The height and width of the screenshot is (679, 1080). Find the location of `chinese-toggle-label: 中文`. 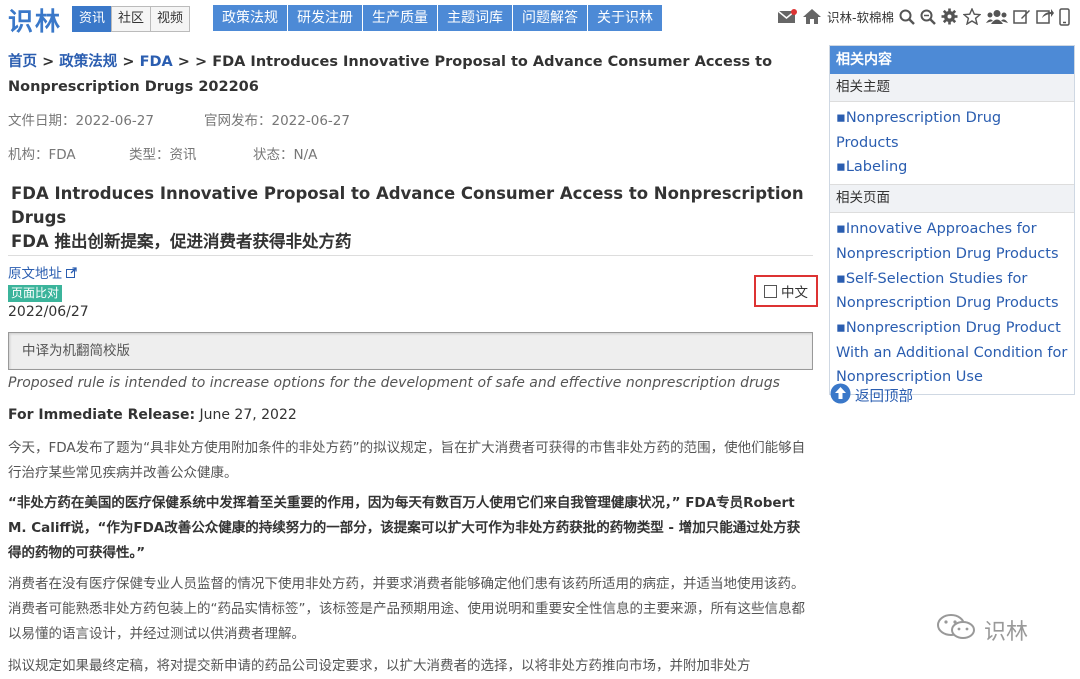

chinese-toggle-label: 中文 is located at coordinates (794, 293).